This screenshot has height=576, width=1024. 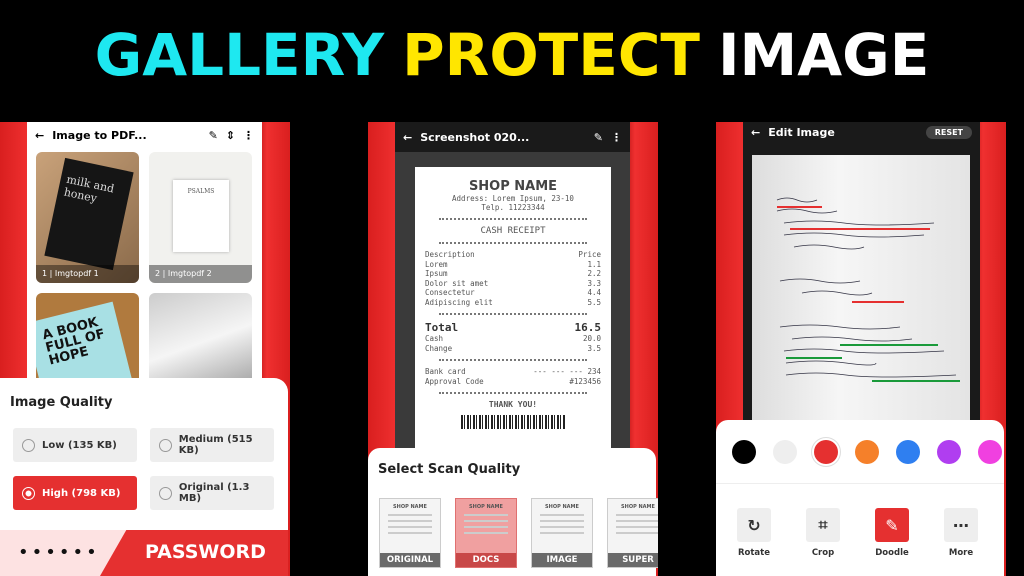 I want to click on scan-quality-original: SHOP NAME ORIGINAL, so click(x=410, y=533).